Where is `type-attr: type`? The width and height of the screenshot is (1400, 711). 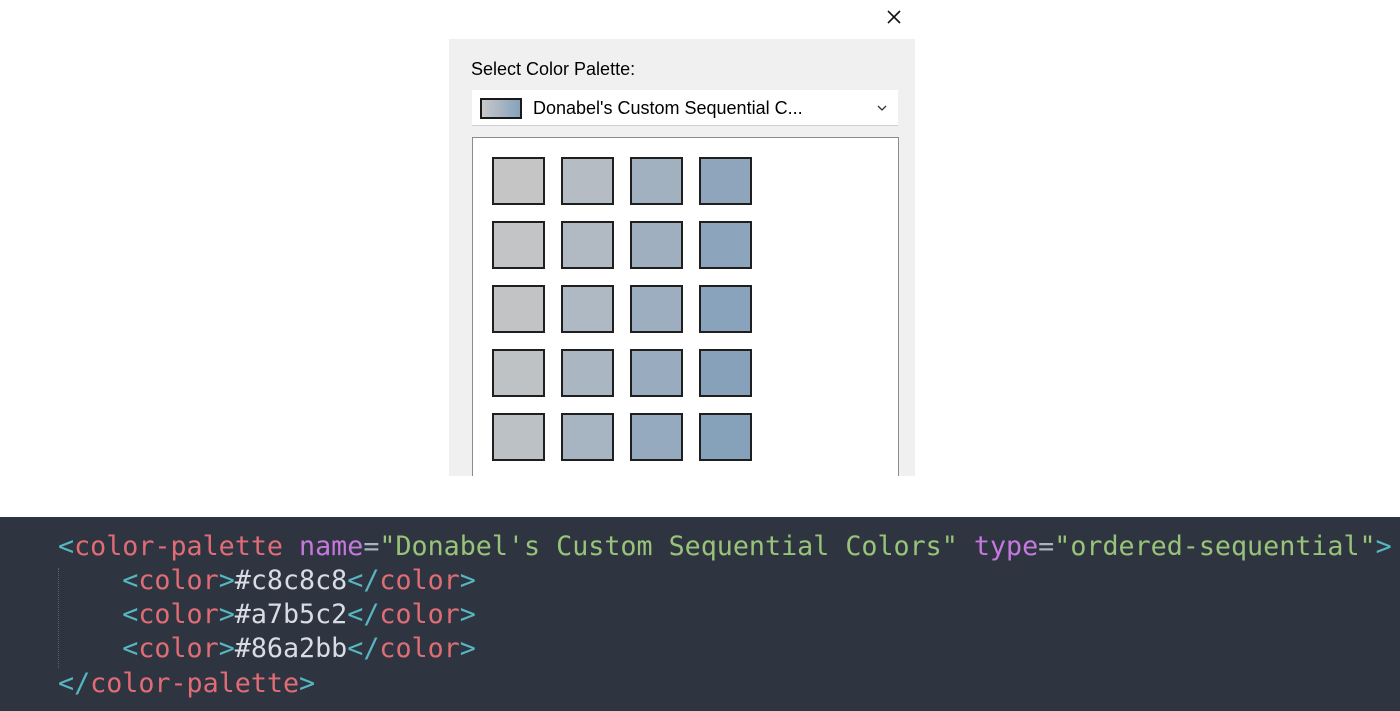
type-attr: type is located at coordinates (1006, 546).